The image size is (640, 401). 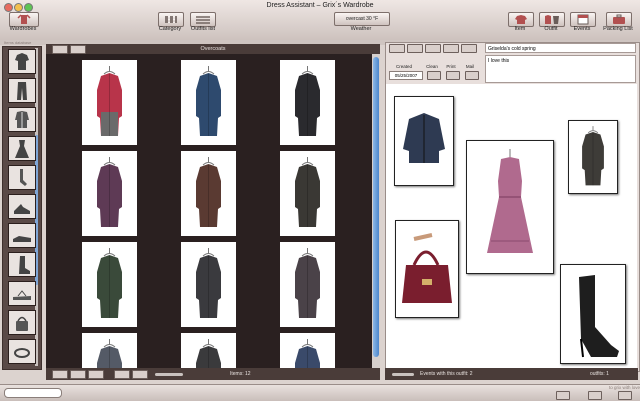 What do you see at coordinates (432, 66) in the screenshot?
I see `clean-label: Clean` at bounding box center [432, 66].